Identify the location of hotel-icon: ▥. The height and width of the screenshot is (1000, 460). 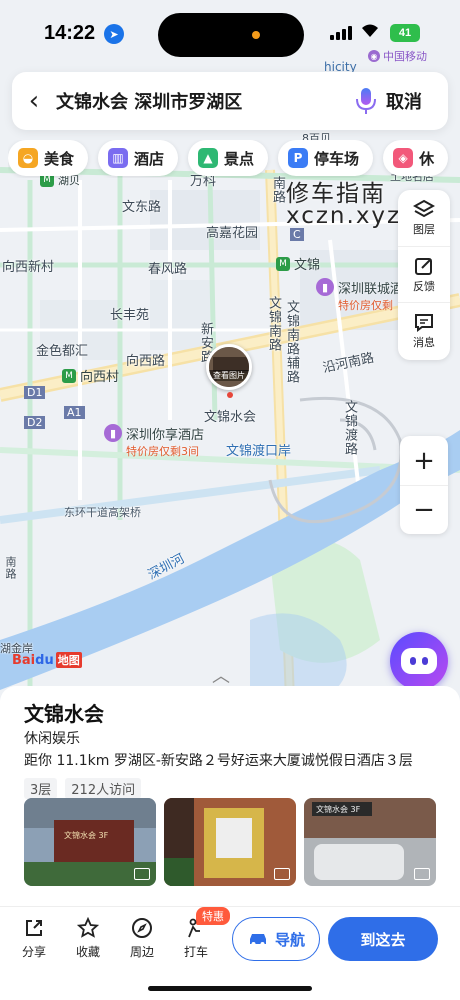
(118, 158).